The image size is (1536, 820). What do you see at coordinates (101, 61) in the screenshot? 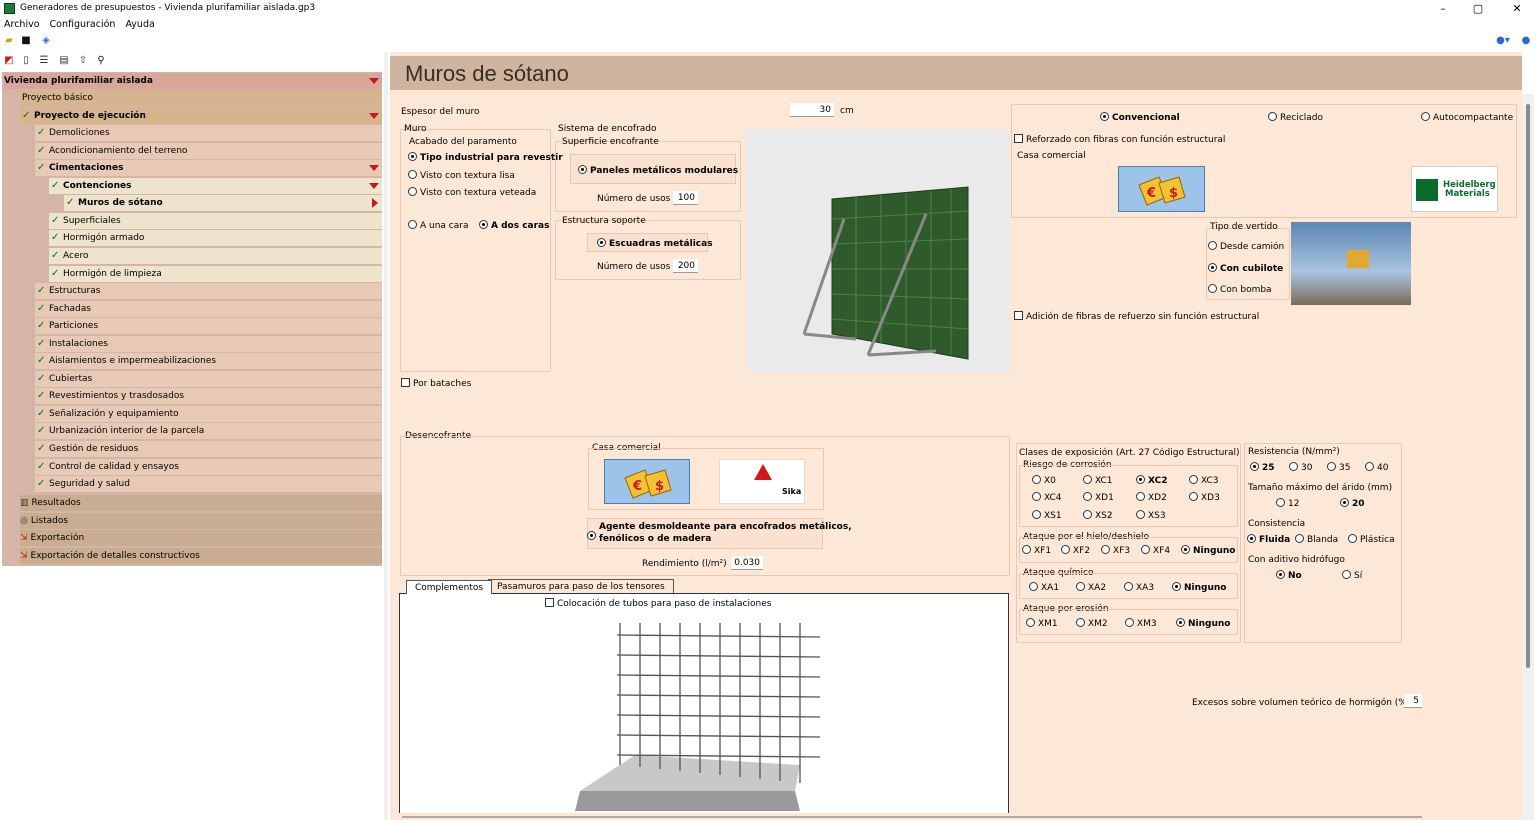
I see `search-icon: ⚲` at bounding box center [101, 61].